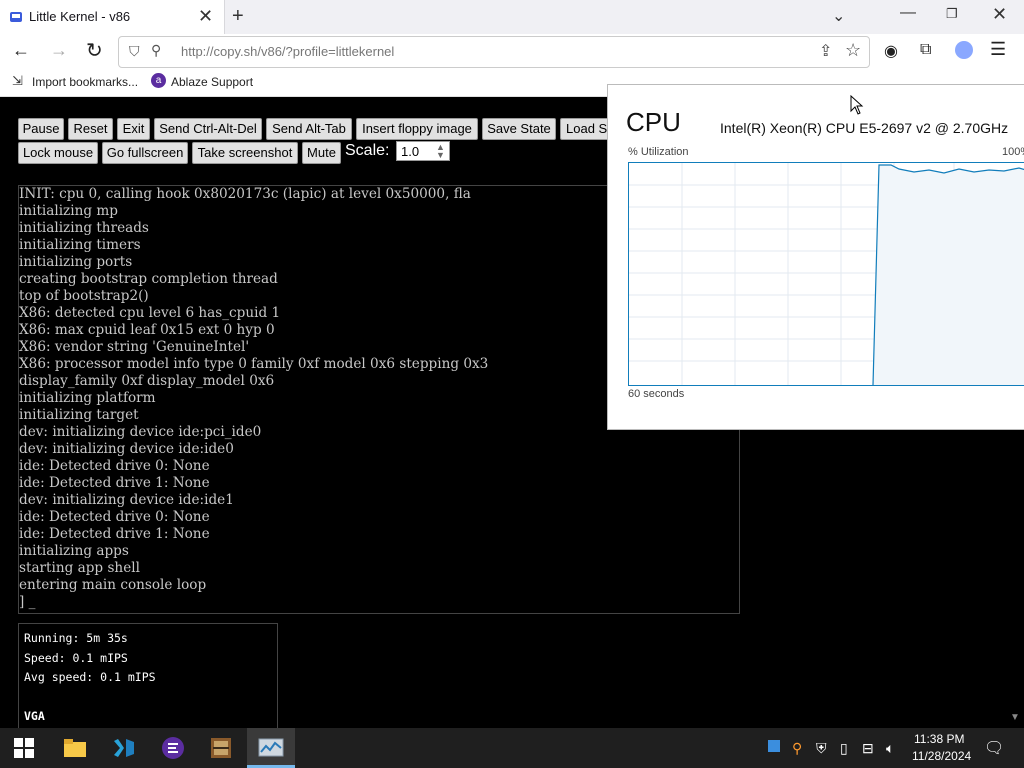 Image resolution: width=1024 pixels, height=768 pixels. I want to click on scale-label: Scale:, so click(367, 150).